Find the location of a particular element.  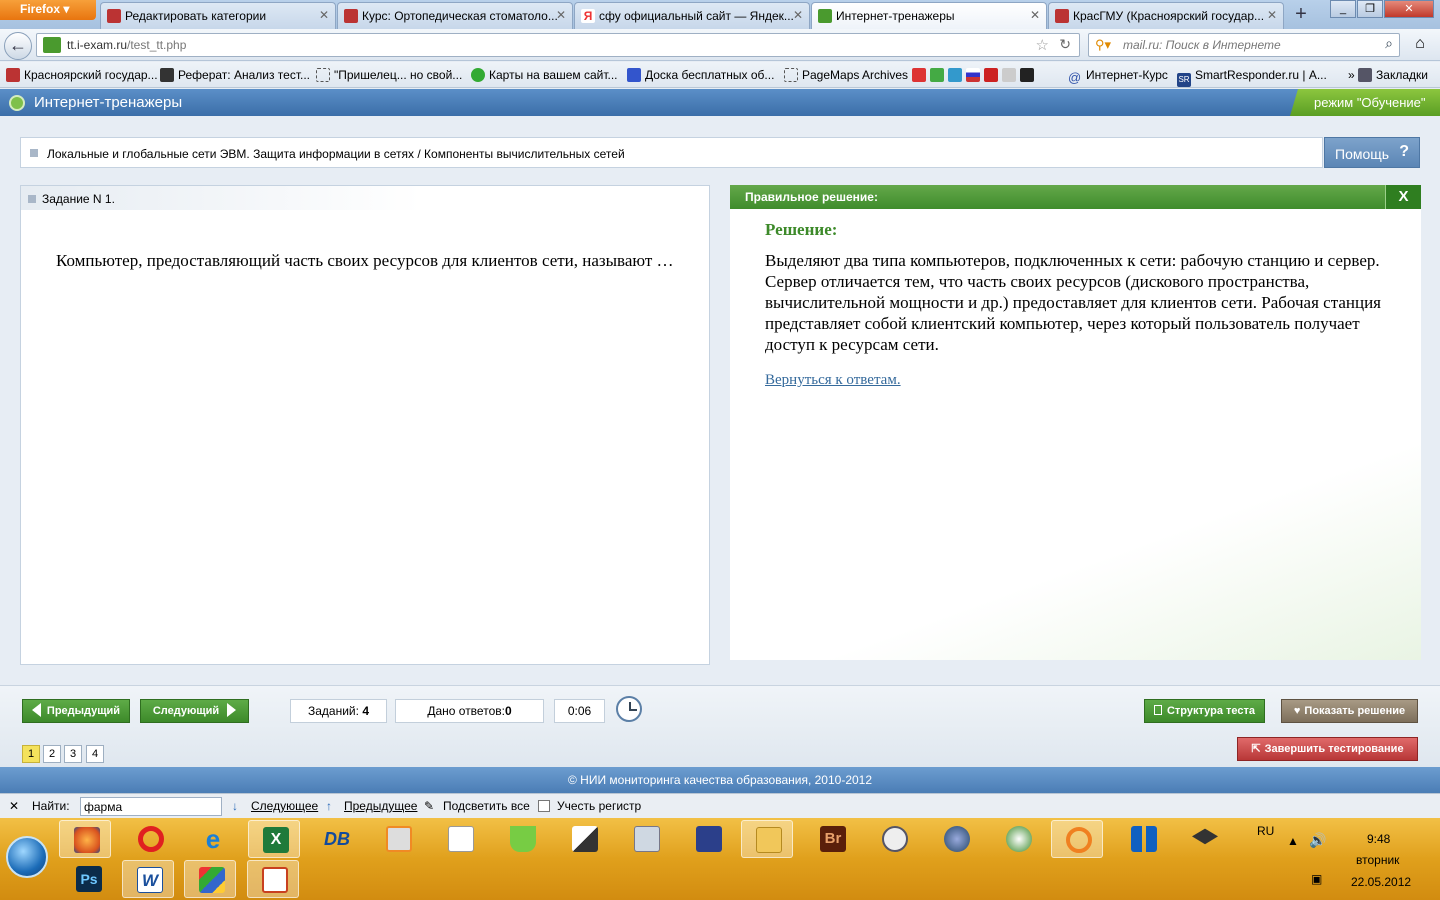

new-tab-button: + is located at coordinates (1301, 15).